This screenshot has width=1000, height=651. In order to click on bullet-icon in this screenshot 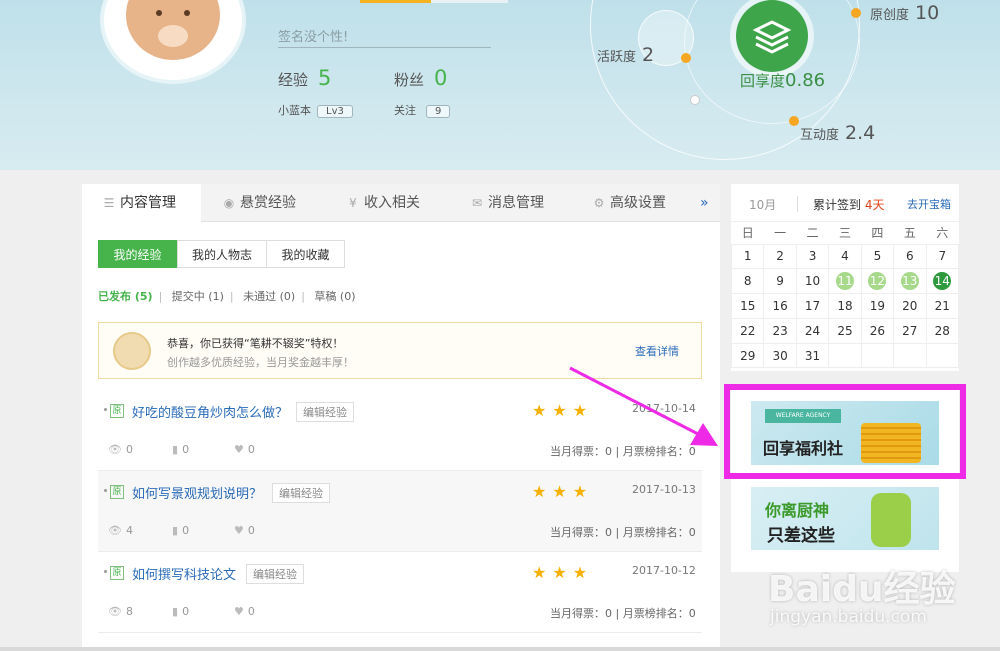, I will do `click(105, 571)`.